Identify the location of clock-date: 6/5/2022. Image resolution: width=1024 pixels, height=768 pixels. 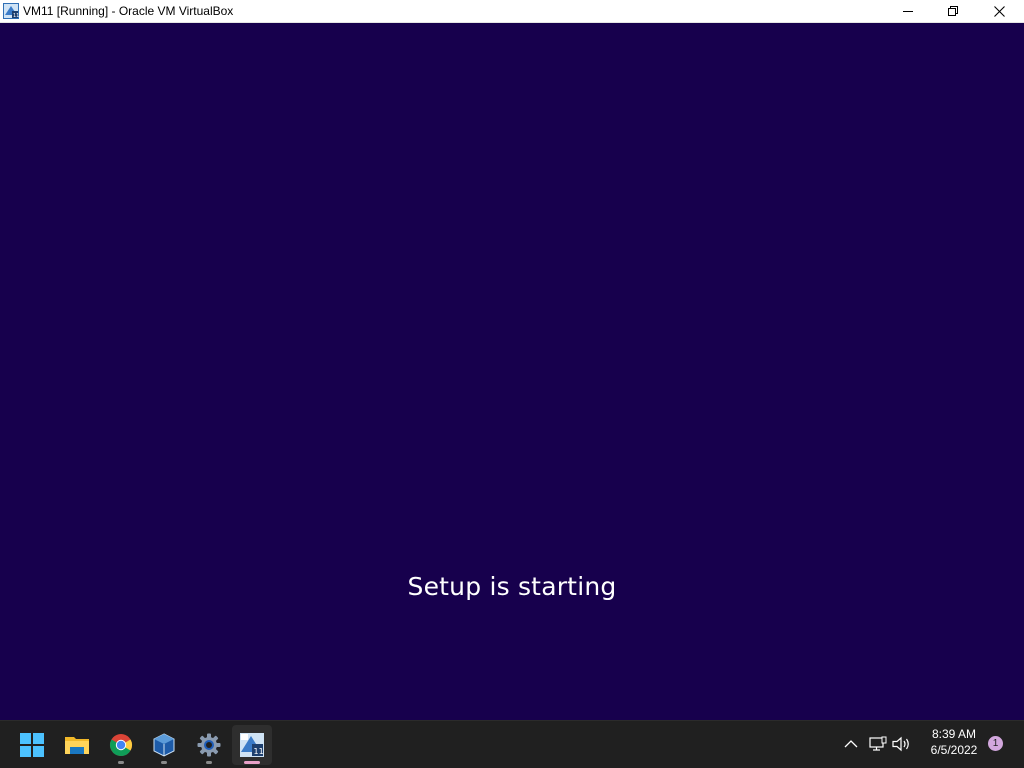
(954, 750).